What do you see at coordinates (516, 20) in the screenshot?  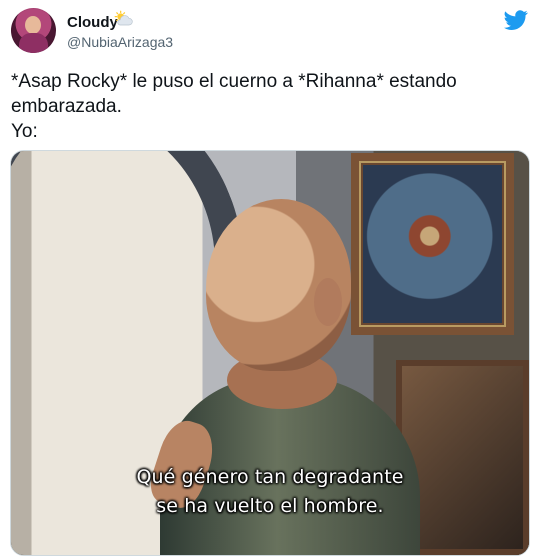 I see `twitter-bird-icon` at bounding box center [516, 20].